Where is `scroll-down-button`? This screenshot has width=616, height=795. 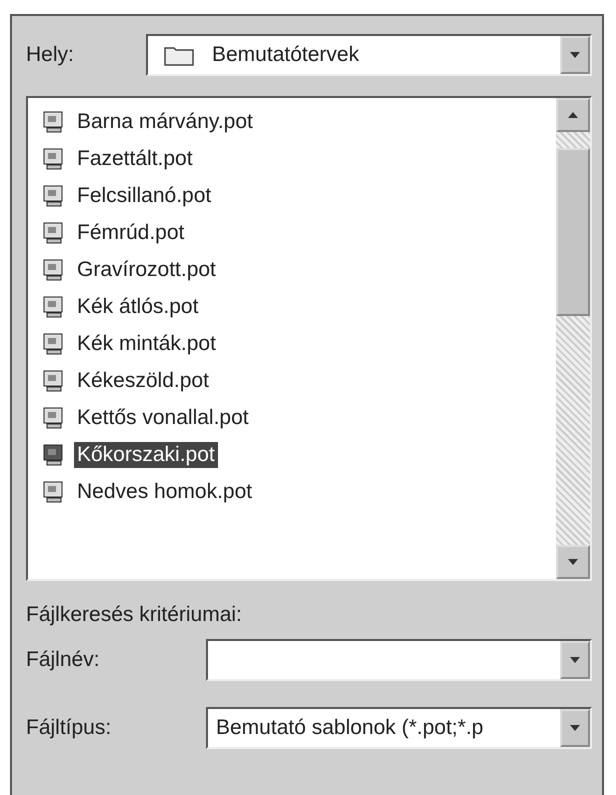
scroll-down-button is located at coordinates (573, 562).